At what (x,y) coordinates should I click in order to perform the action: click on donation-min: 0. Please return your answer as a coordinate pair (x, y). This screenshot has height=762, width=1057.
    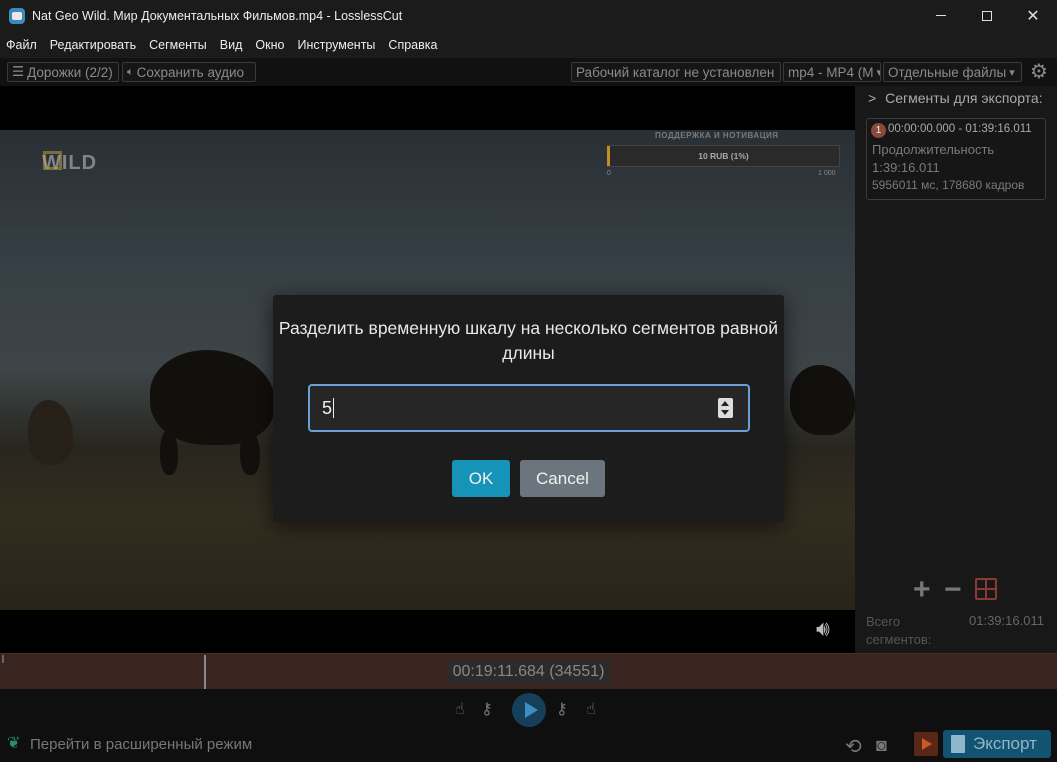
    Looking at the image, I should click on (609, 173).